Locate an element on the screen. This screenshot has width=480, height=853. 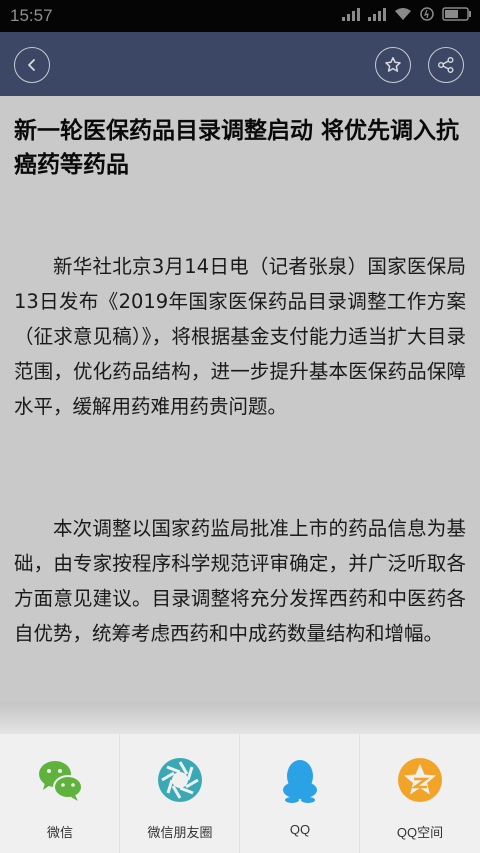
star-icon is located at coordinates (393, 64).